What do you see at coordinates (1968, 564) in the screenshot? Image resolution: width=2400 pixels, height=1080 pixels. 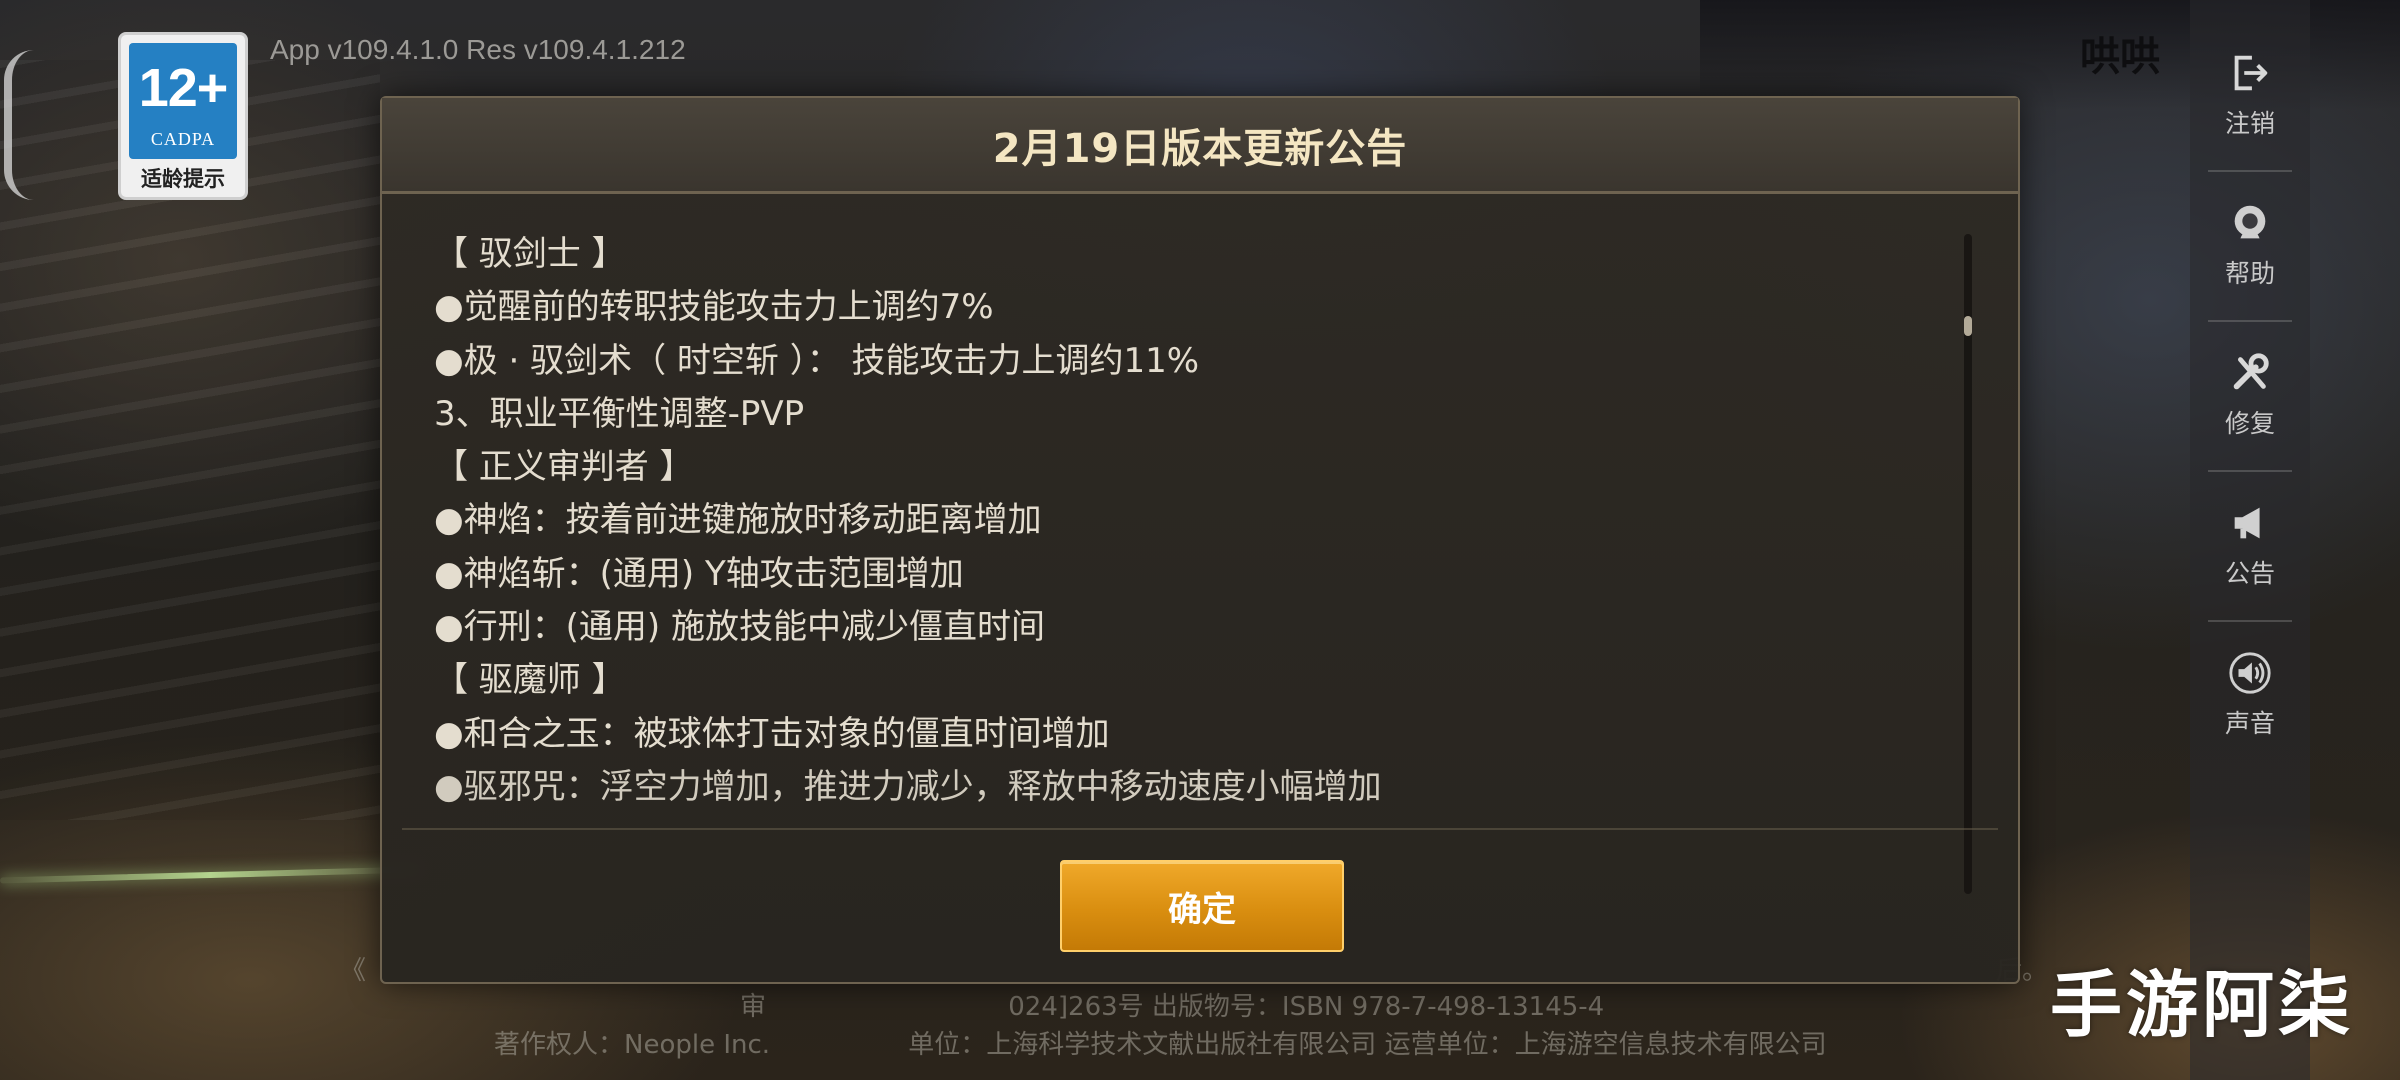 I see `notice-scrollbar` at bounding box center [1968, 564].